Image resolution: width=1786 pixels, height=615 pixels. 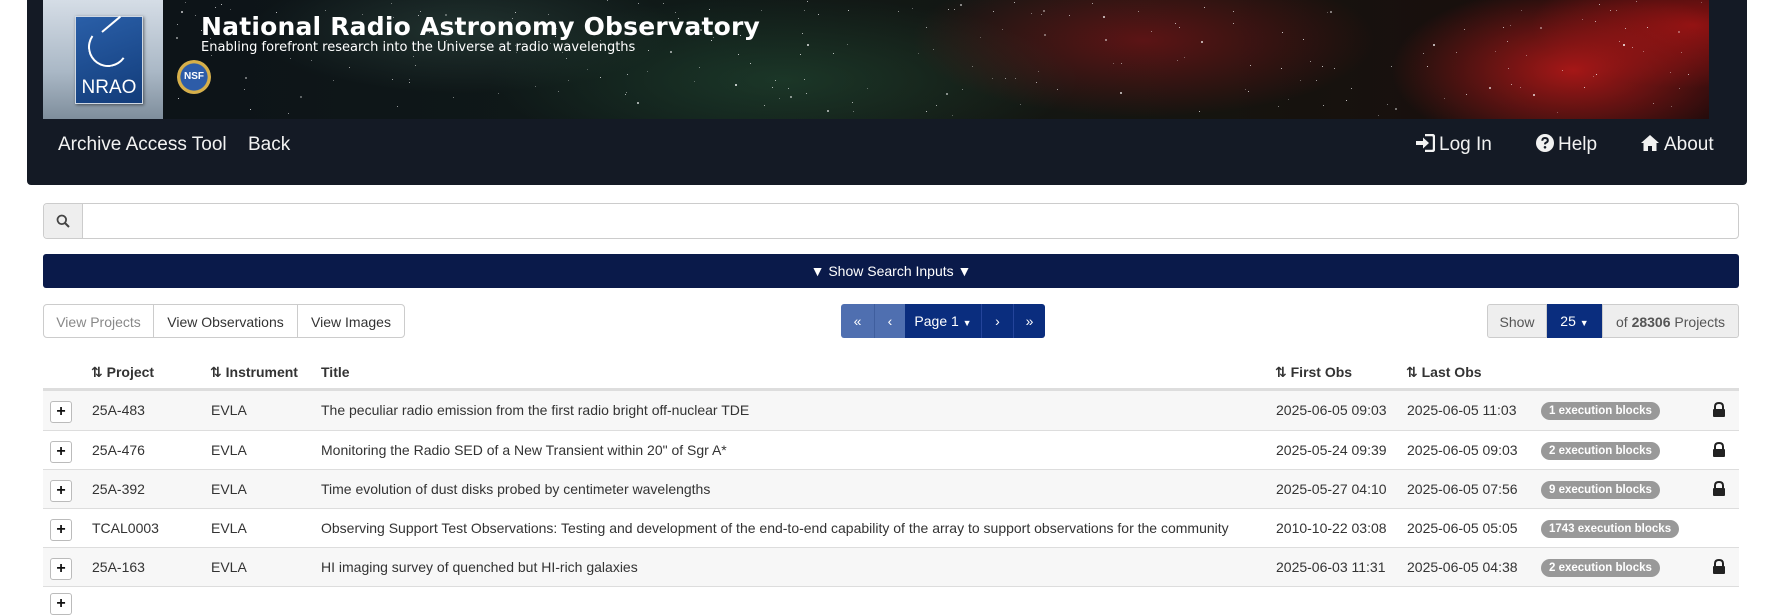 What do you see at coordinates (1699, 322) in the screenshot?
I see `count-unit: Projects` at bounding box center [1699, 322].